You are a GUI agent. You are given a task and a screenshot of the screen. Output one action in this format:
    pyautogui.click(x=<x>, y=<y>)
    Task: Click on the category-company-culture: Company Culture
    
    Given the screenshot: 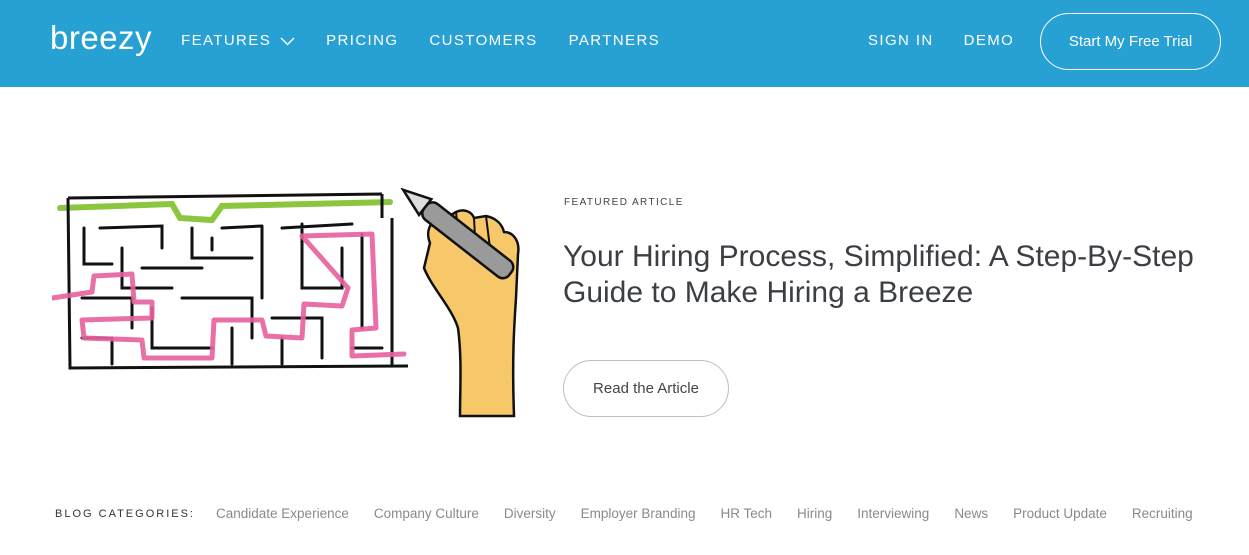 What is the action you would take?
    pyautogui.click(x=426, y=513)
    